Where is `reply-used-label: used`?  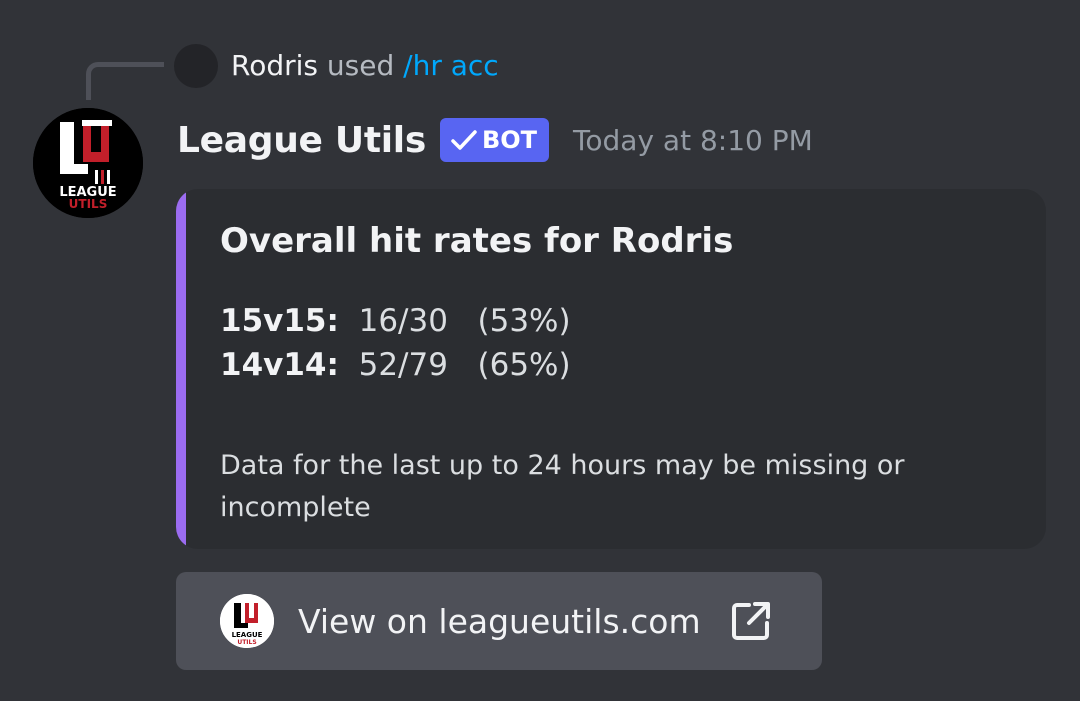 reply-used-label: used is located at coordinates (360, 65).